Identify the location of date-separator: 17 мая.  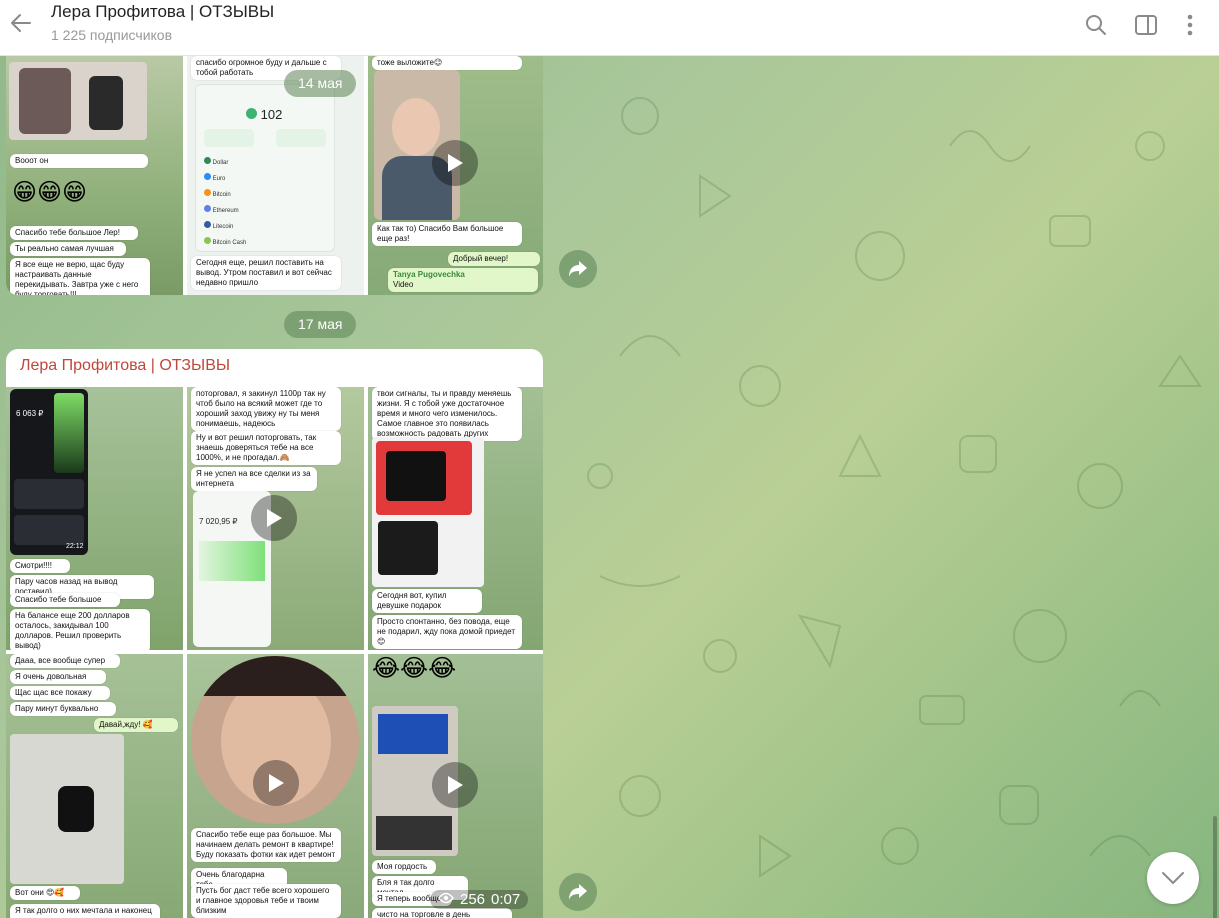
(320, 324).